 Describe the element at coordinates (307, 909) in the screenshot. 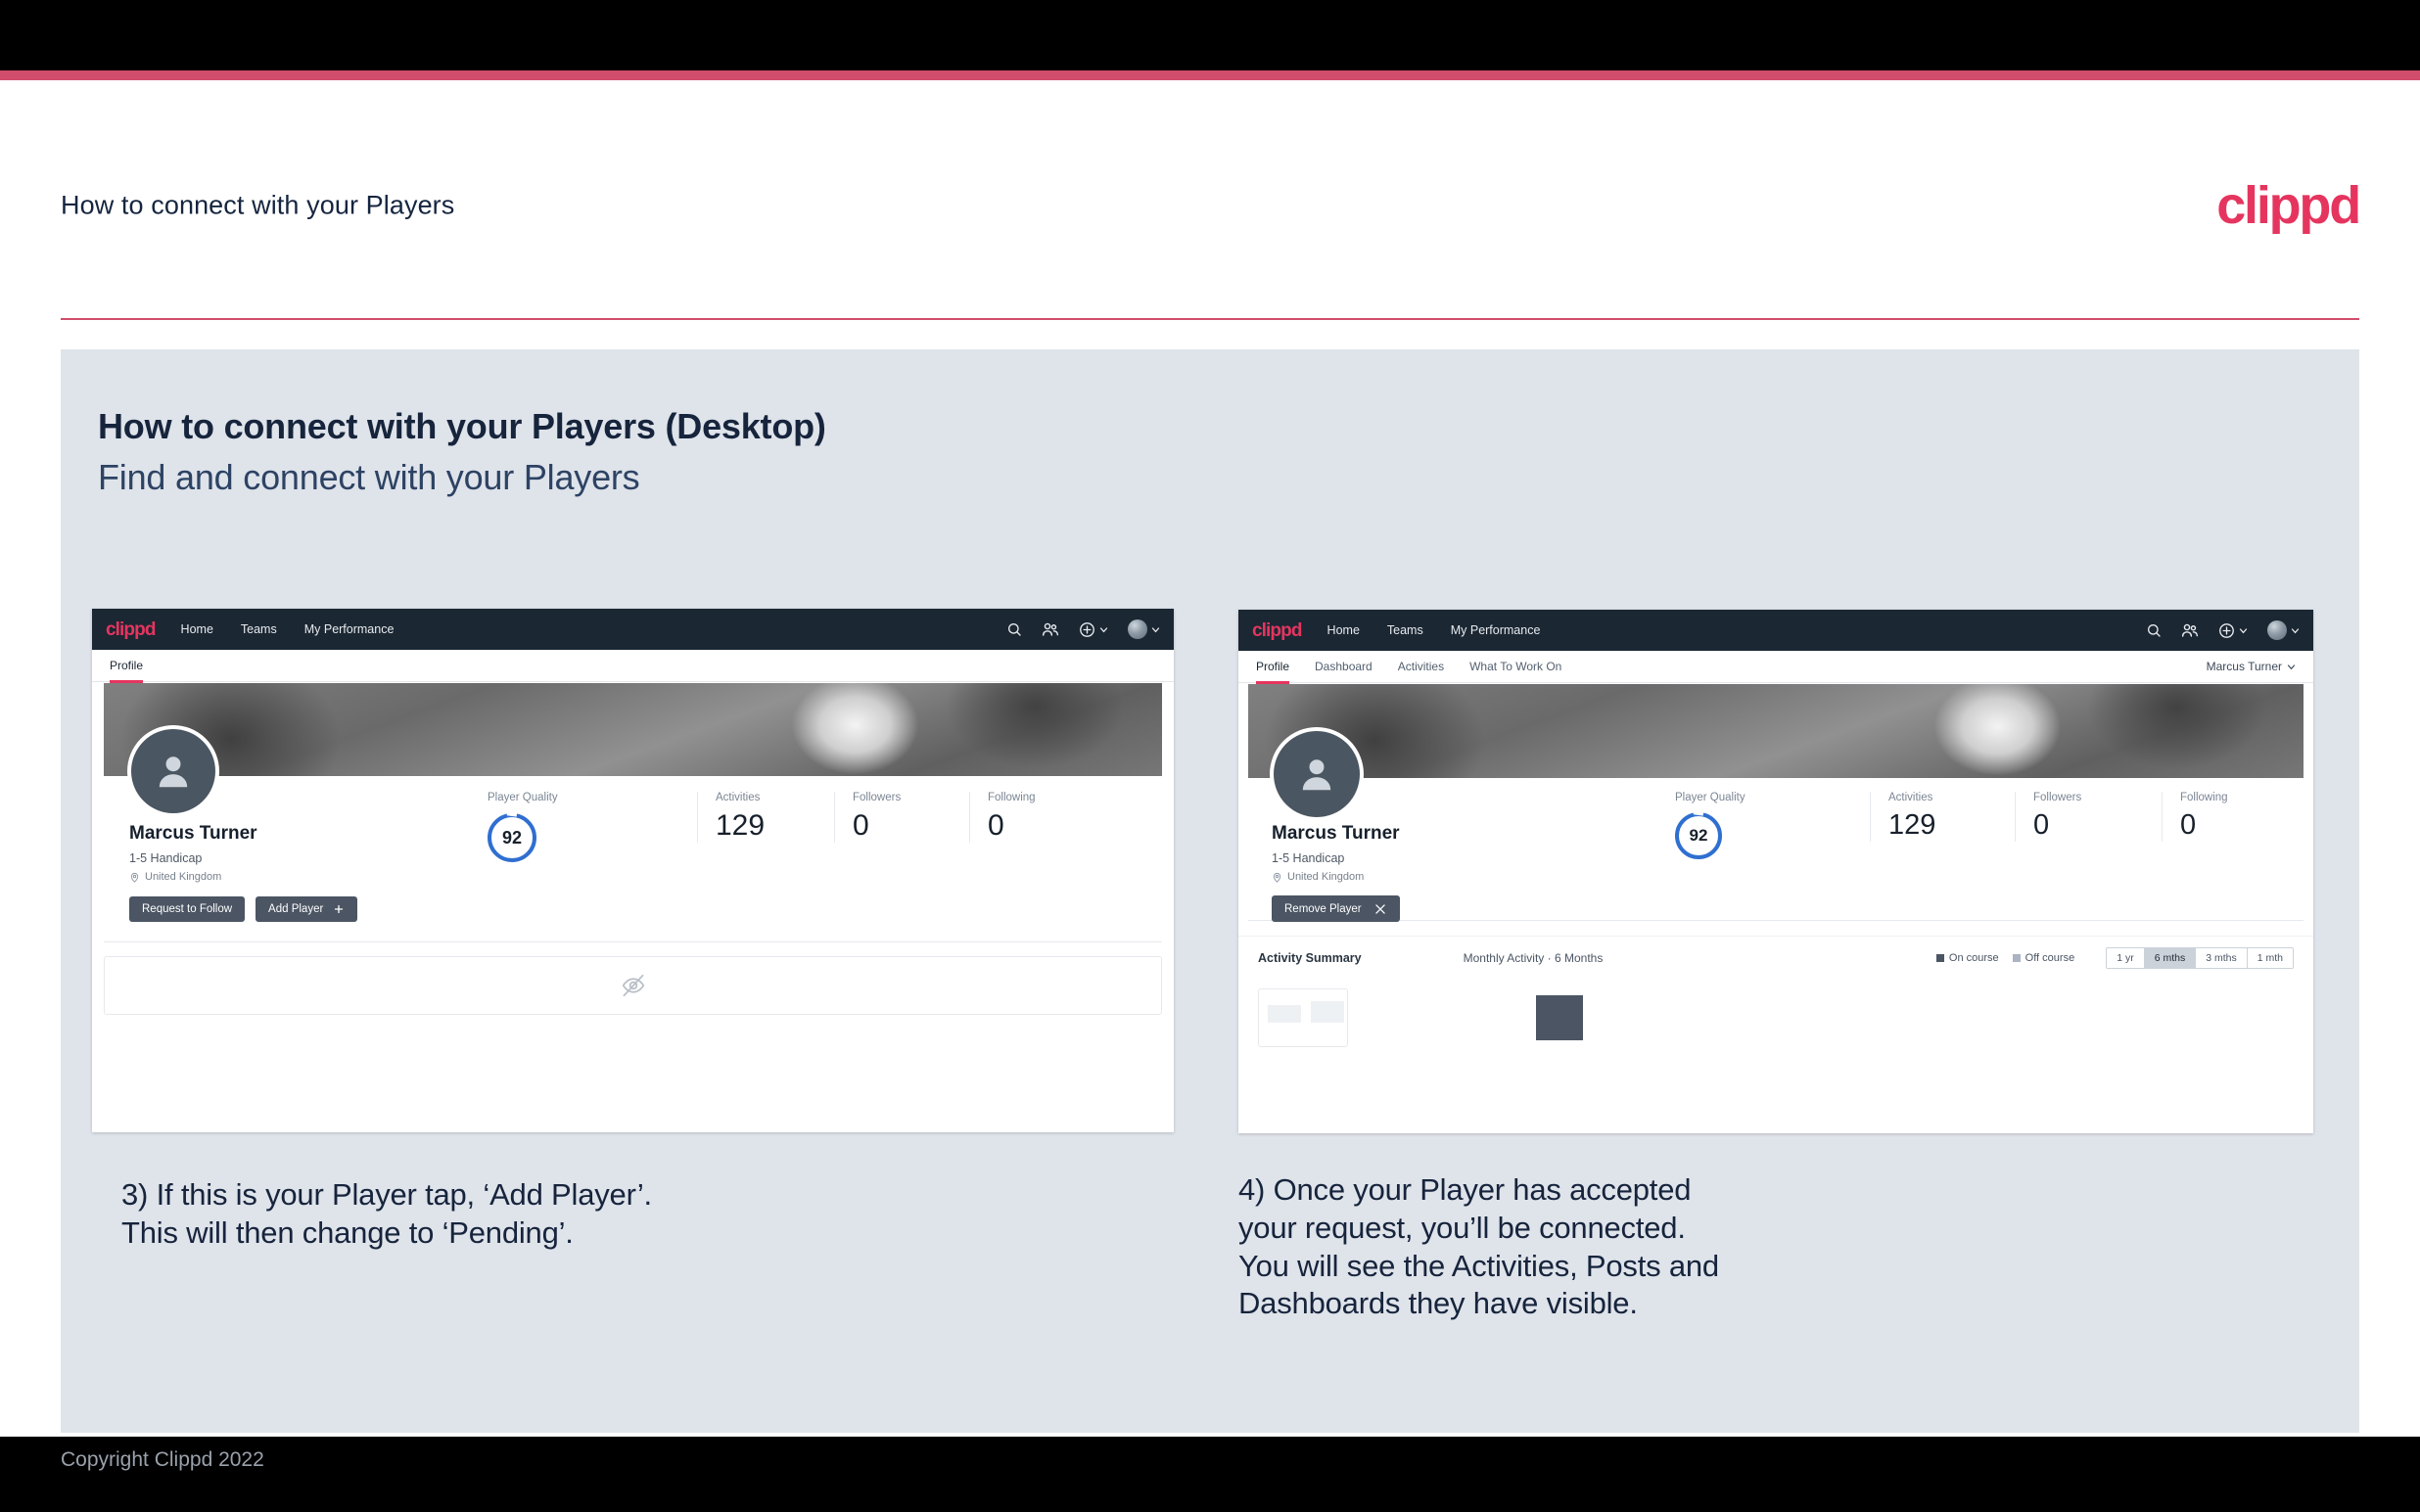

I see `add-player-button: Add Player` at that location.